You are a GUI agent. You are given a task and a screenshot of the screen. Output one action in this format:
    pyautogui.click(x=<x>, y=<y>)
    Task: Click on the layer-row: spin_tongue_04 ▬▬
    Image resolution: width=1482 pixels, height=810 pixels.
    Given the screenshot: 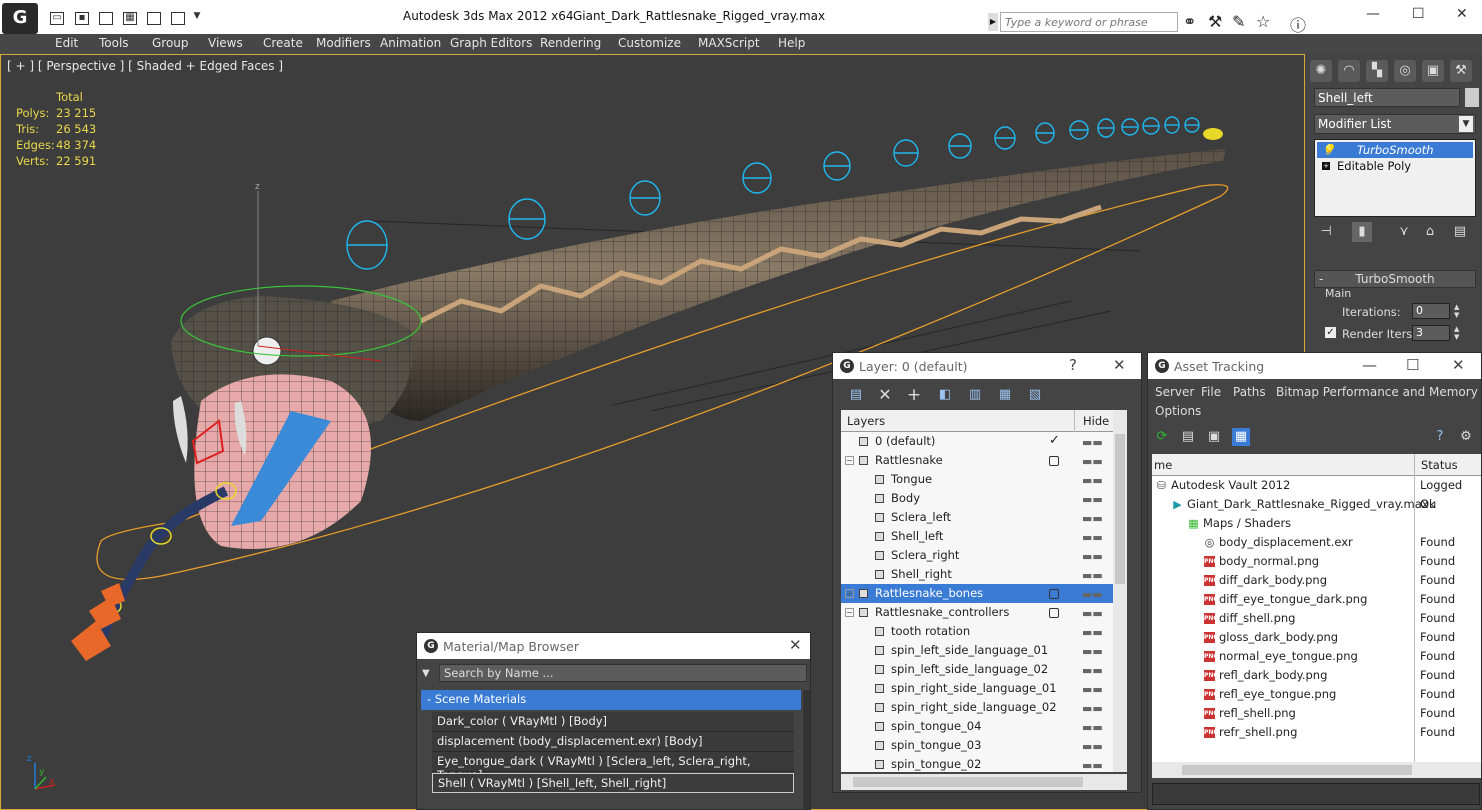 What is the action you would take?
    pyautogui.click(x=984, y=726)
    